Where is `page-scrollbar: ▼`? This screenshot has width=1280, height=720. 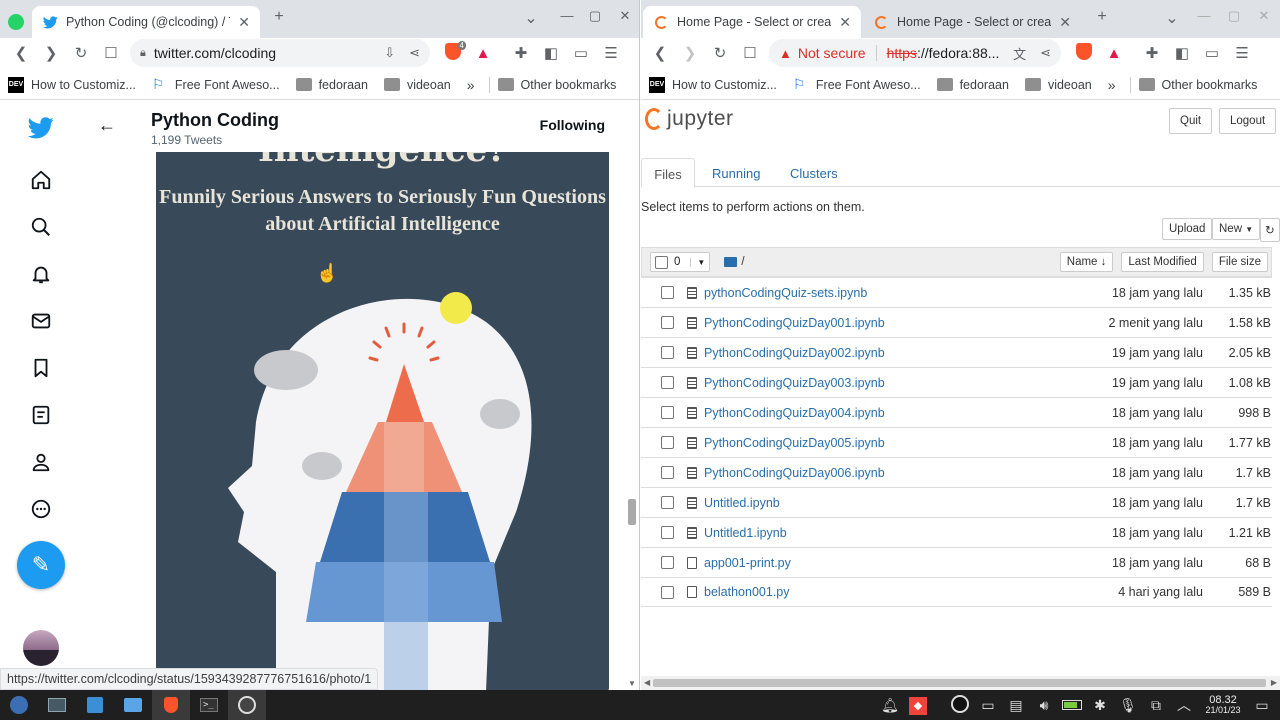 page-scrollbar: ▼ is located at coordinates (632, 395).